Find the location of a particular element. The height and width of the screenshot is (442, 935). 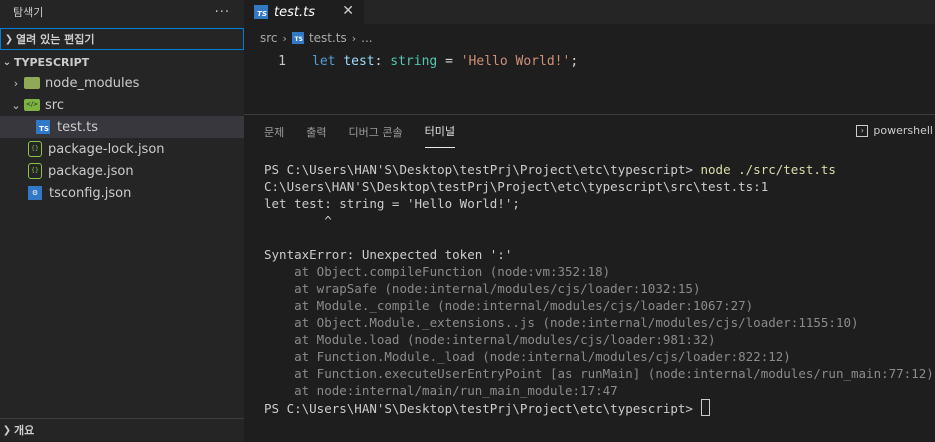

folder-icon is located at coordinates (32, 83).